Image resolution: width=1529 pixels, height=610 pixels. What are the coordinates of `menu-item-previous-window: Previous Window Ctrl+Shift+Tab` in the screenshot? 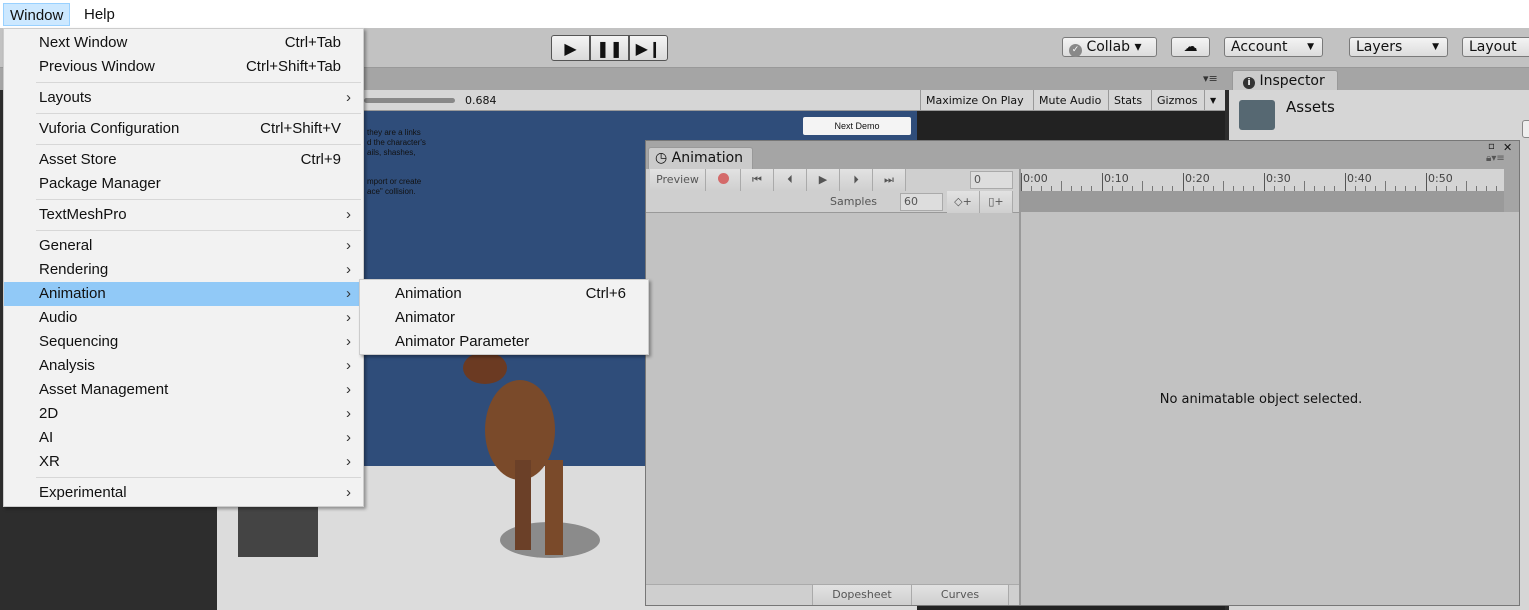 It's located at (183, 67).